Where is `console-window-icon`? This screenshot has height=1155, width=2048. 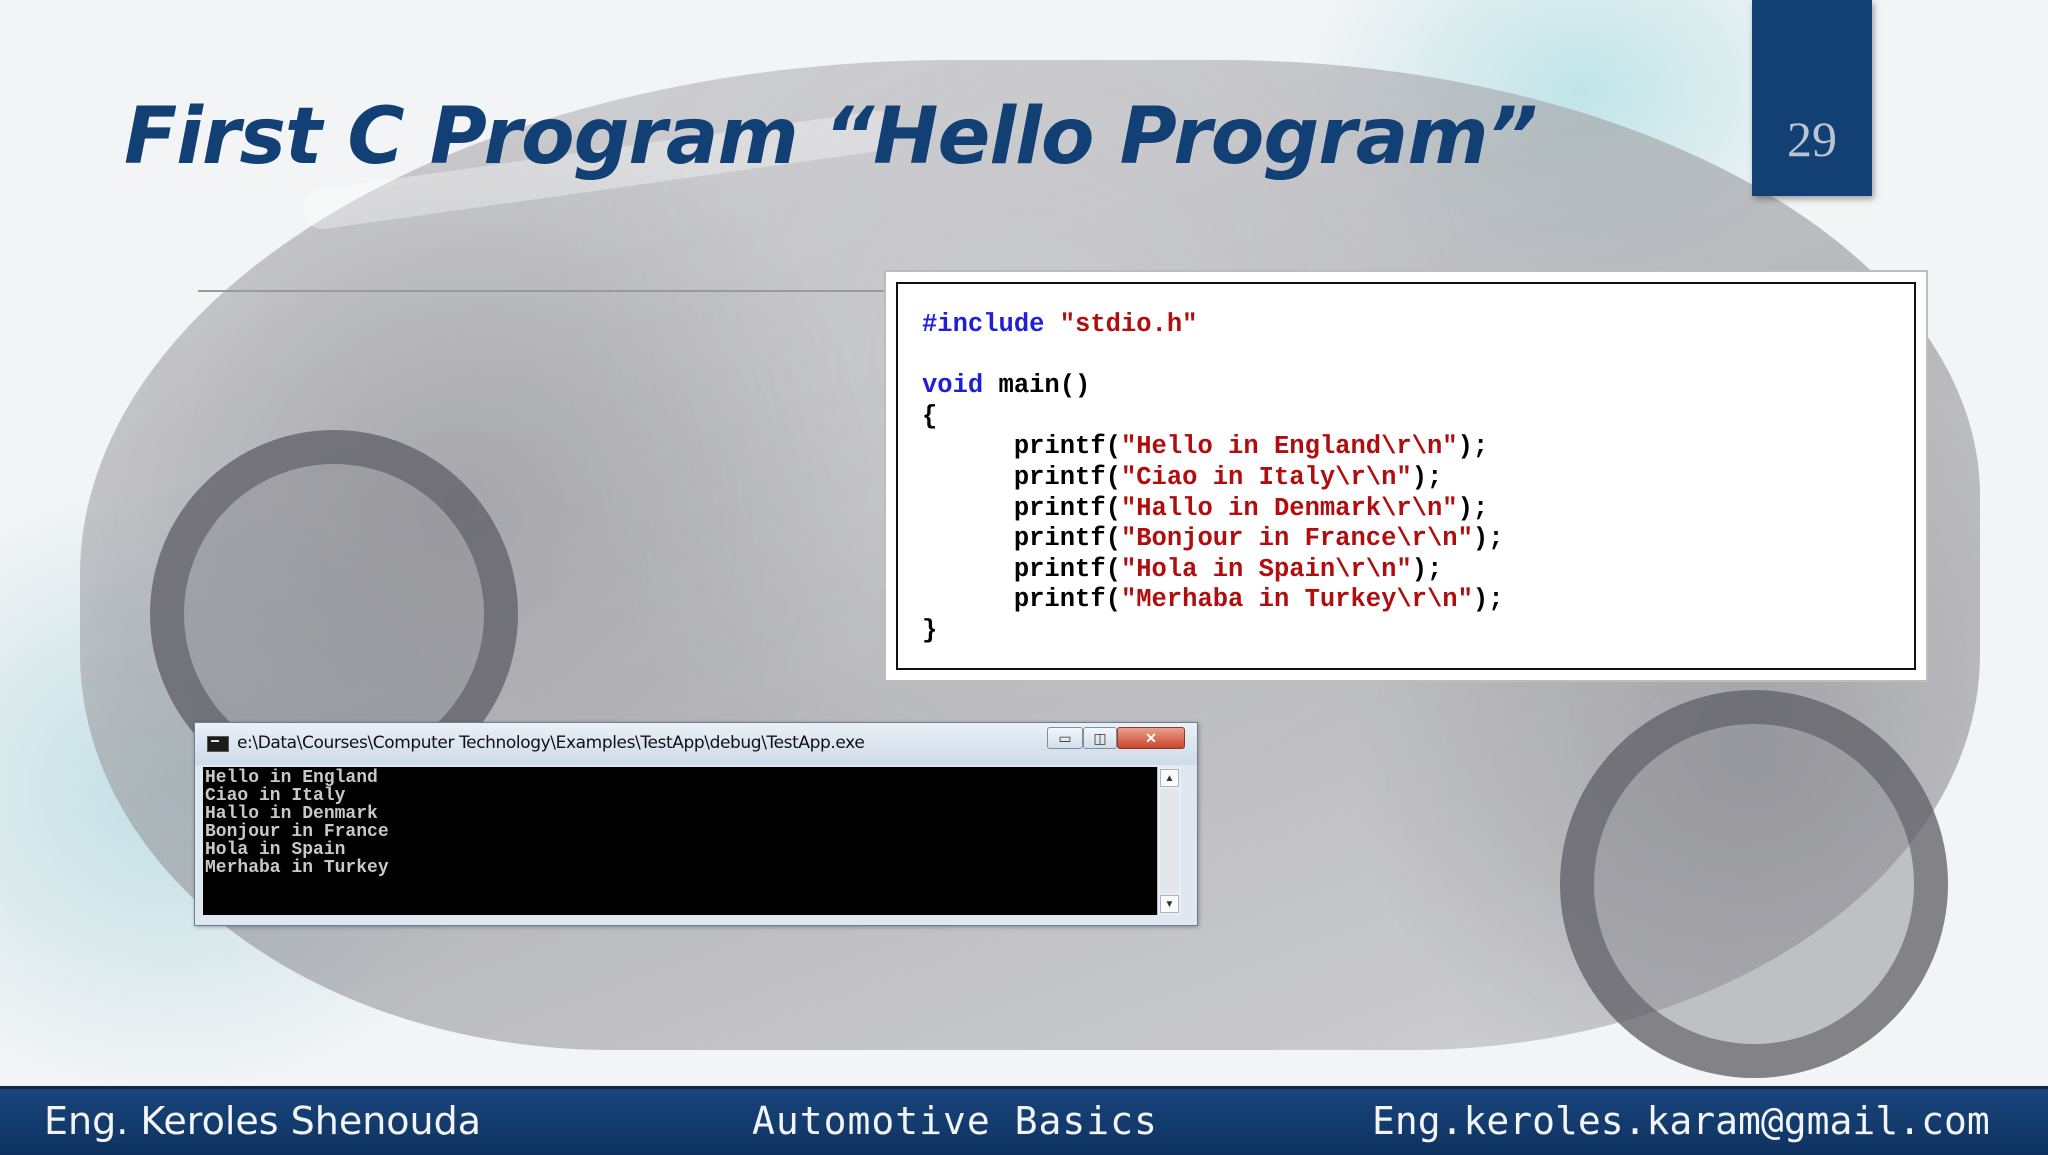 console-window-icon is located at coordinates (218, 744).